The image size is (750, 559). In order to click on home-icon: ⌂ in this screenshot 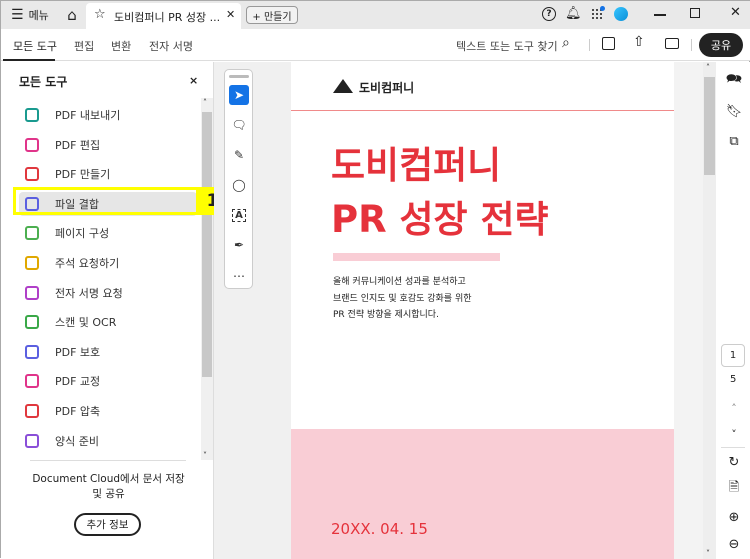, I will do `click(72, 15)`.